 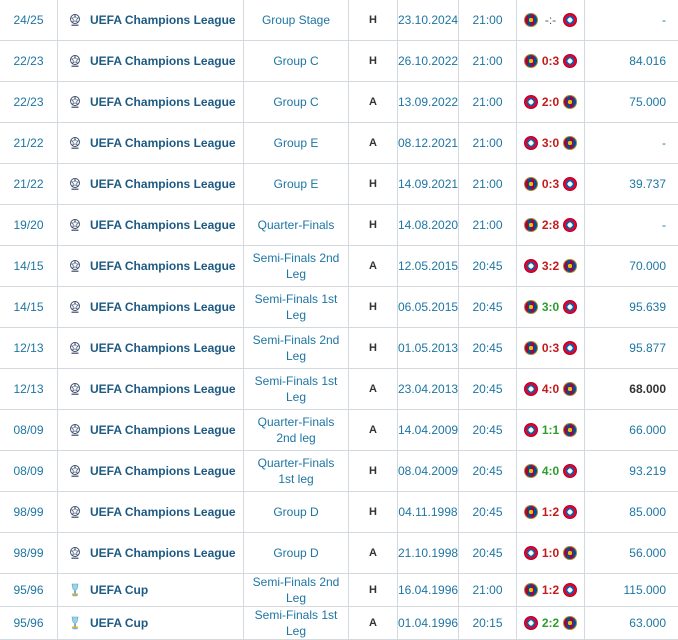 What do you see at coordinates (373, 512) in the screenshot?
I see `venue-cell: H` at bounding box center [373, 512].